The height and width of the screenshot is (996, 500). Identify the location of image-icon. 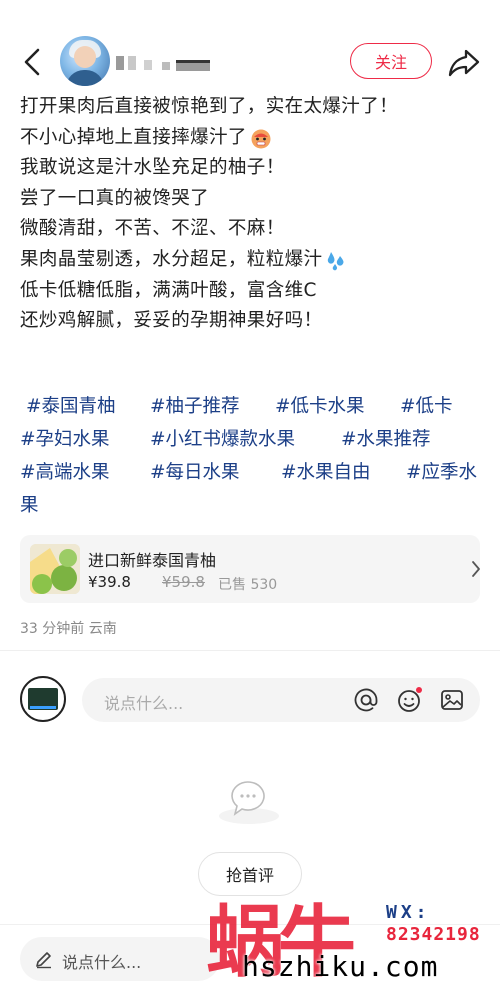
(452, 700).